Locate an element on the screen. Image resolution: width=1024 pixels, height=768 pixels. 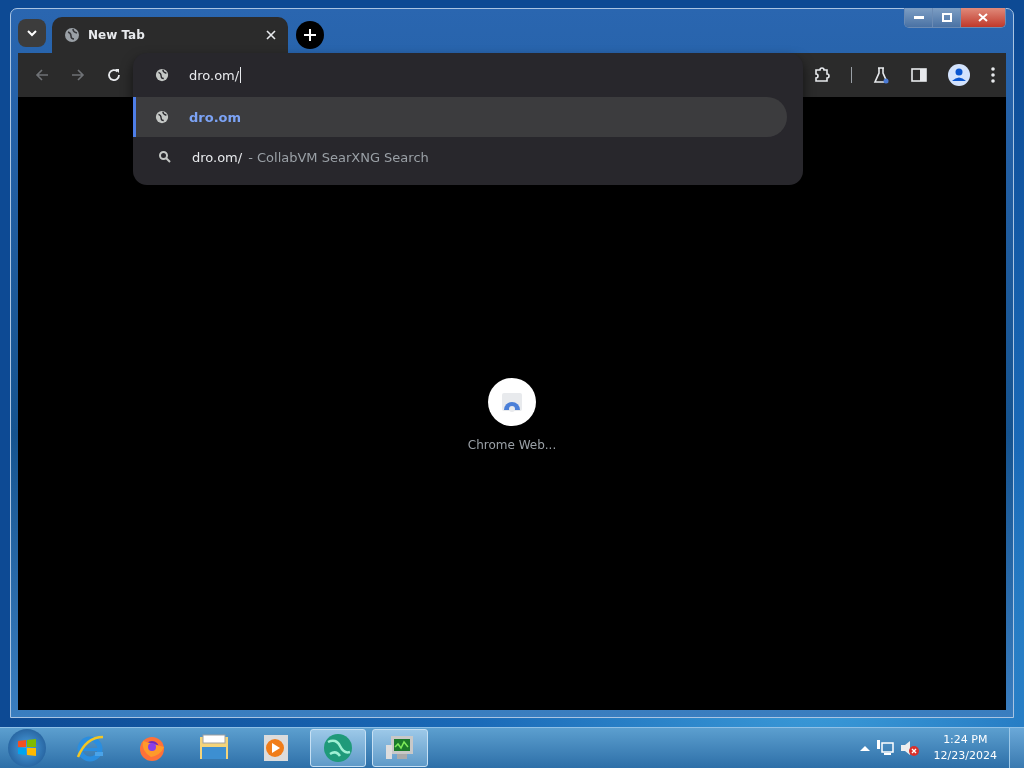
plus-icon is located at coordinates (310, 35).